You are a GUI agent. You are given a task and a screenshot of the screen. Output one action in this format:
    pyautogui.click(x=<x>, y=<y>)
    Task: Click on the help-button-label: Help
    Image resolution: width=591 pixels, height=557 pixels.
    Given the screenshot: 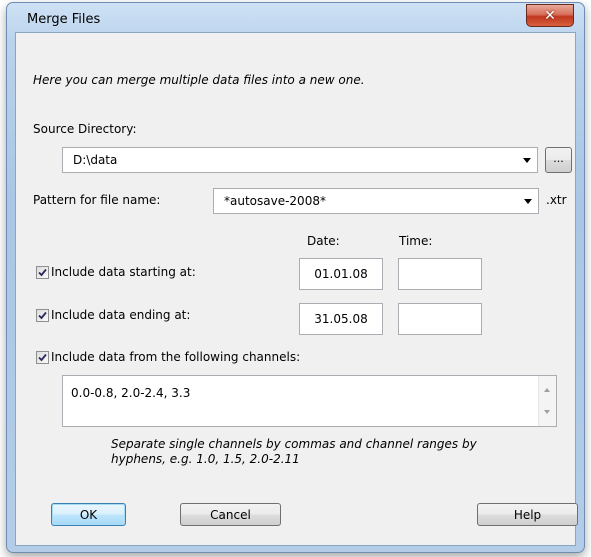 What is the action you would take?
    pyautogui.click(x=527, y=514)
    